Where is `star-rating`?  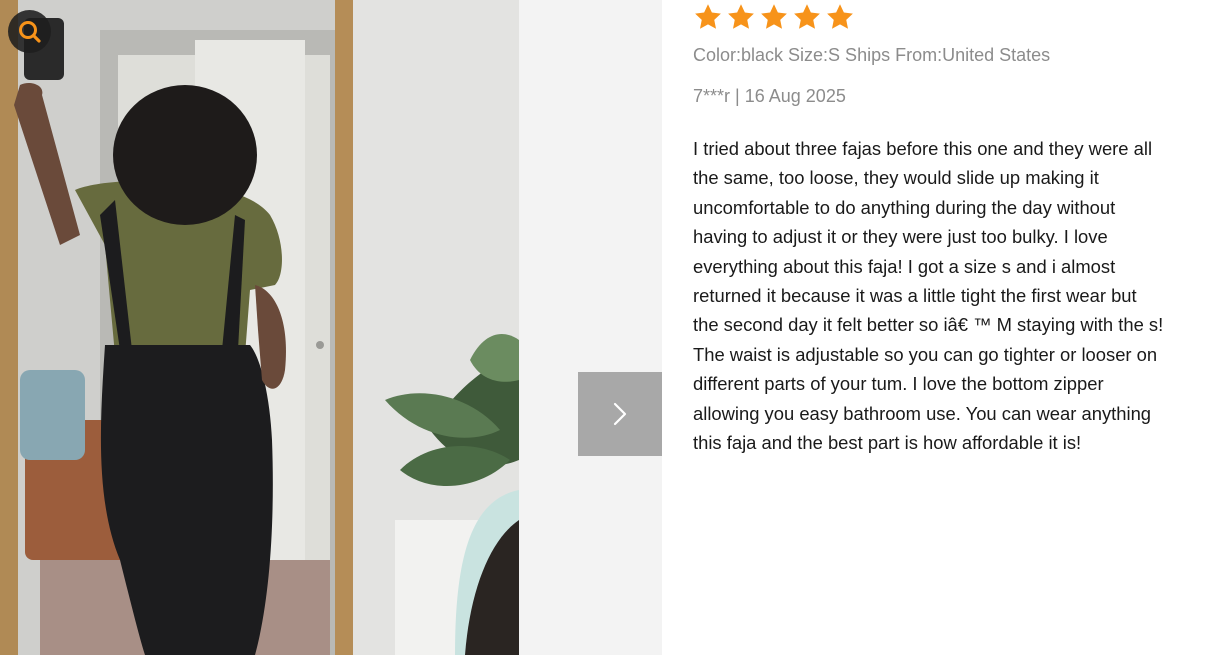 star-rating is located at coordinates (774, 17).